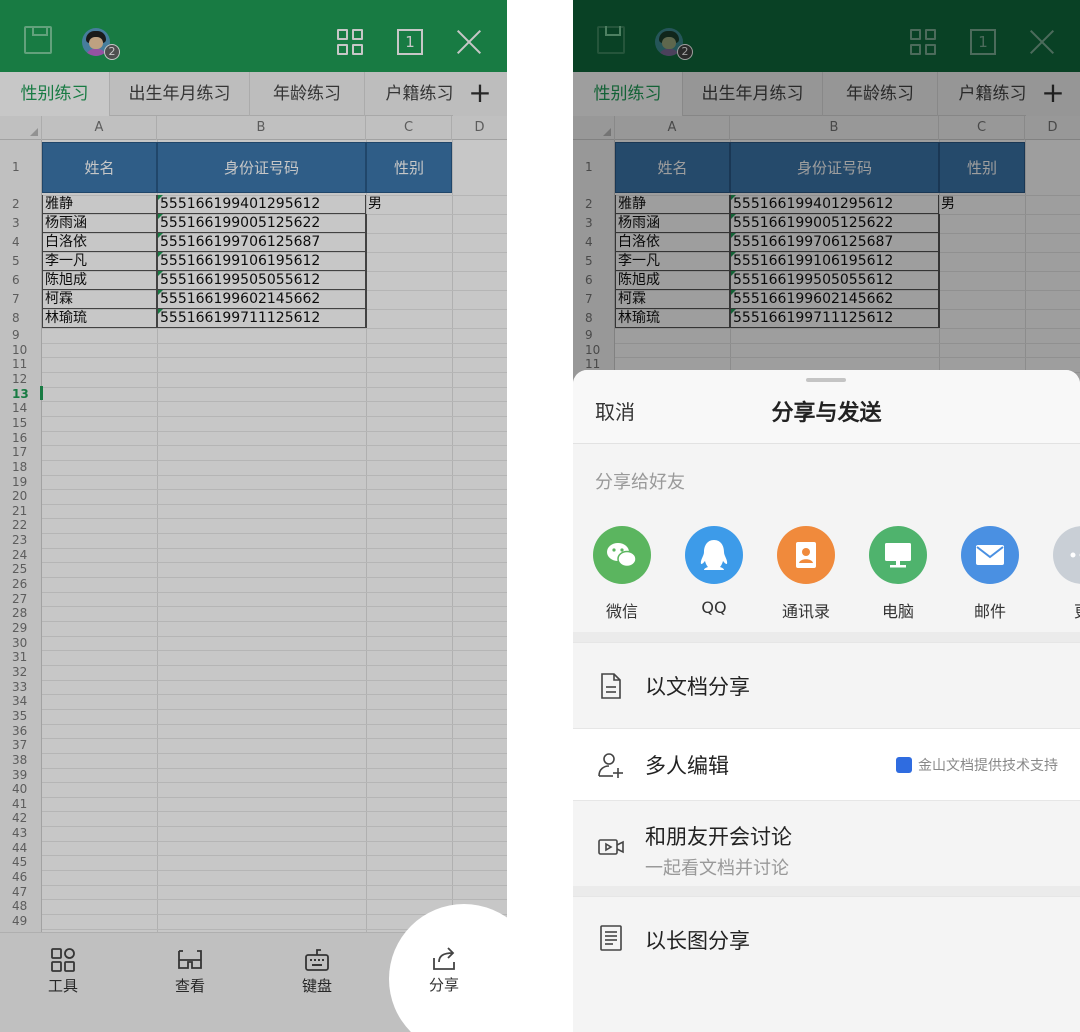 Image resolution: width=1080 pixels, height=1032 pixels. I want to click on table-cell: 雅静, so click(99, 204).